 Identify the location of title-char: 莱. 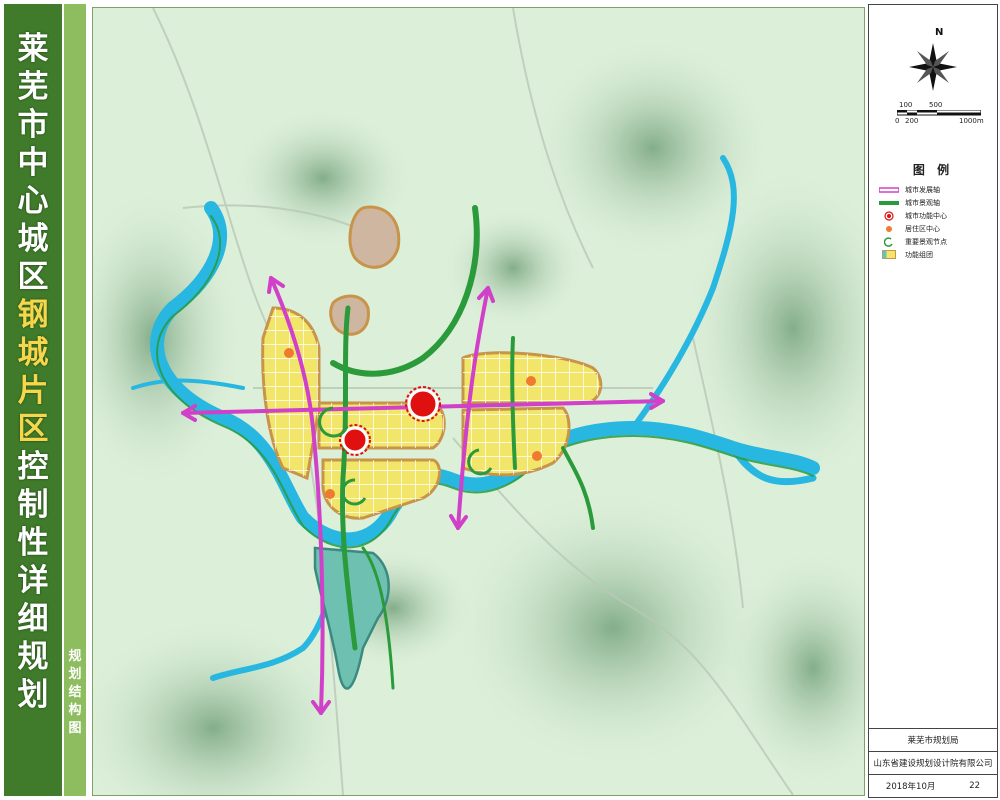
(33, 49).